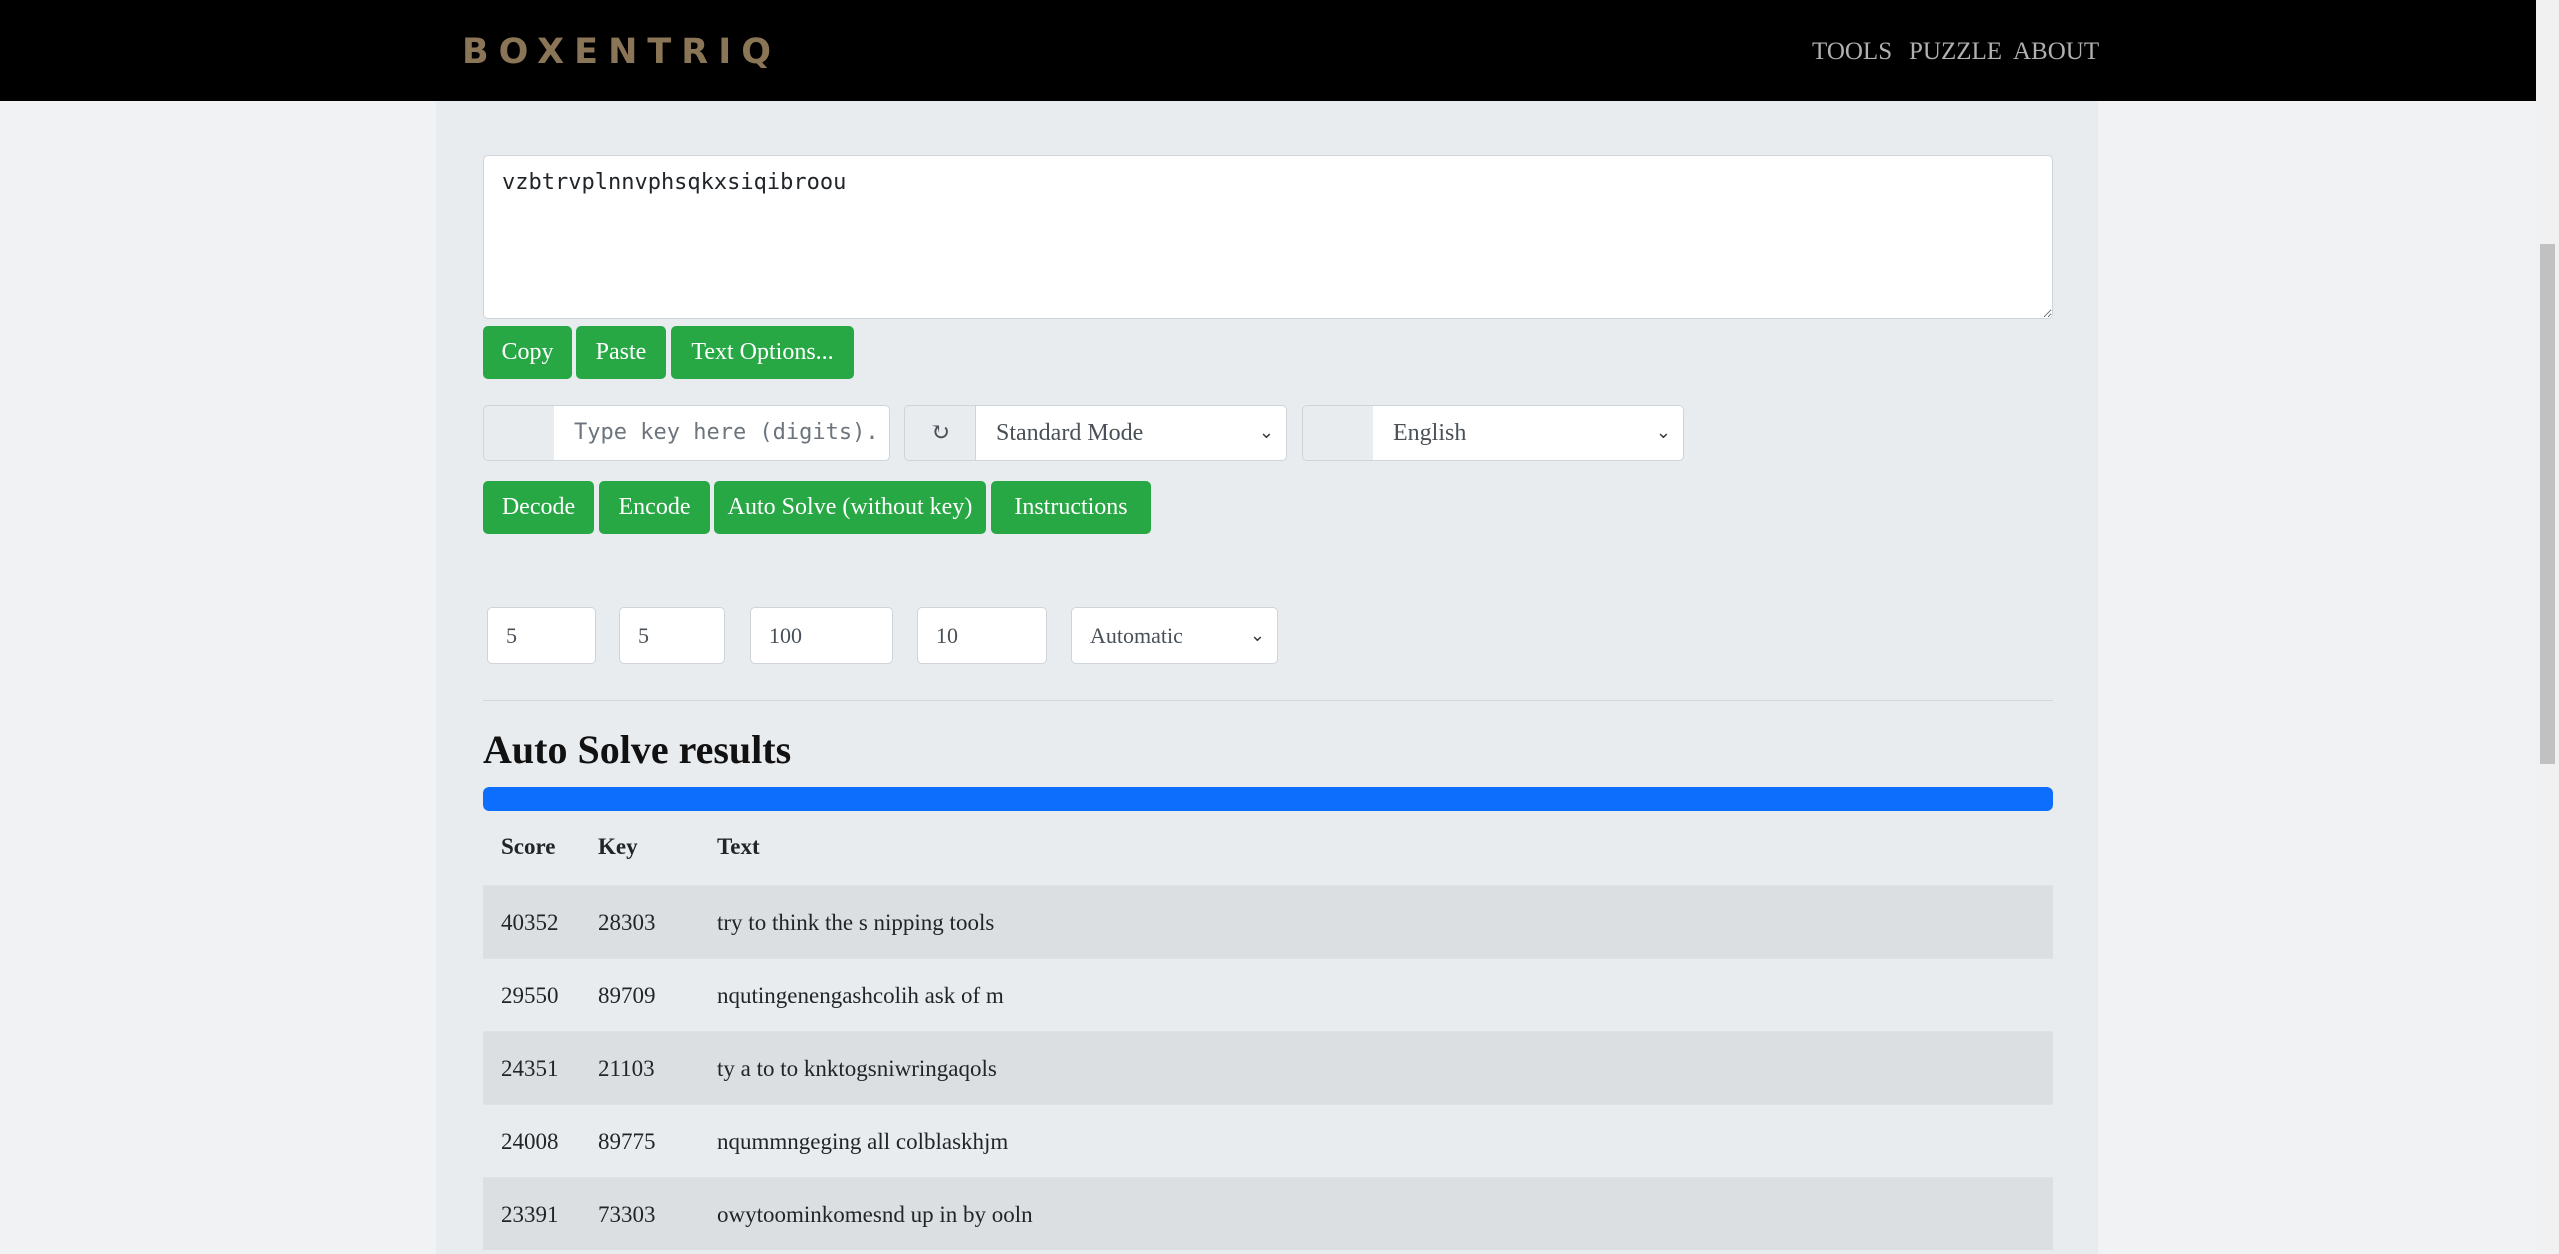 This screenshot has width=2559, height=1254. What do you see at coordinates (1268, 700) in the screenshot?
I see `divider` at bounding box center [1268, 700].